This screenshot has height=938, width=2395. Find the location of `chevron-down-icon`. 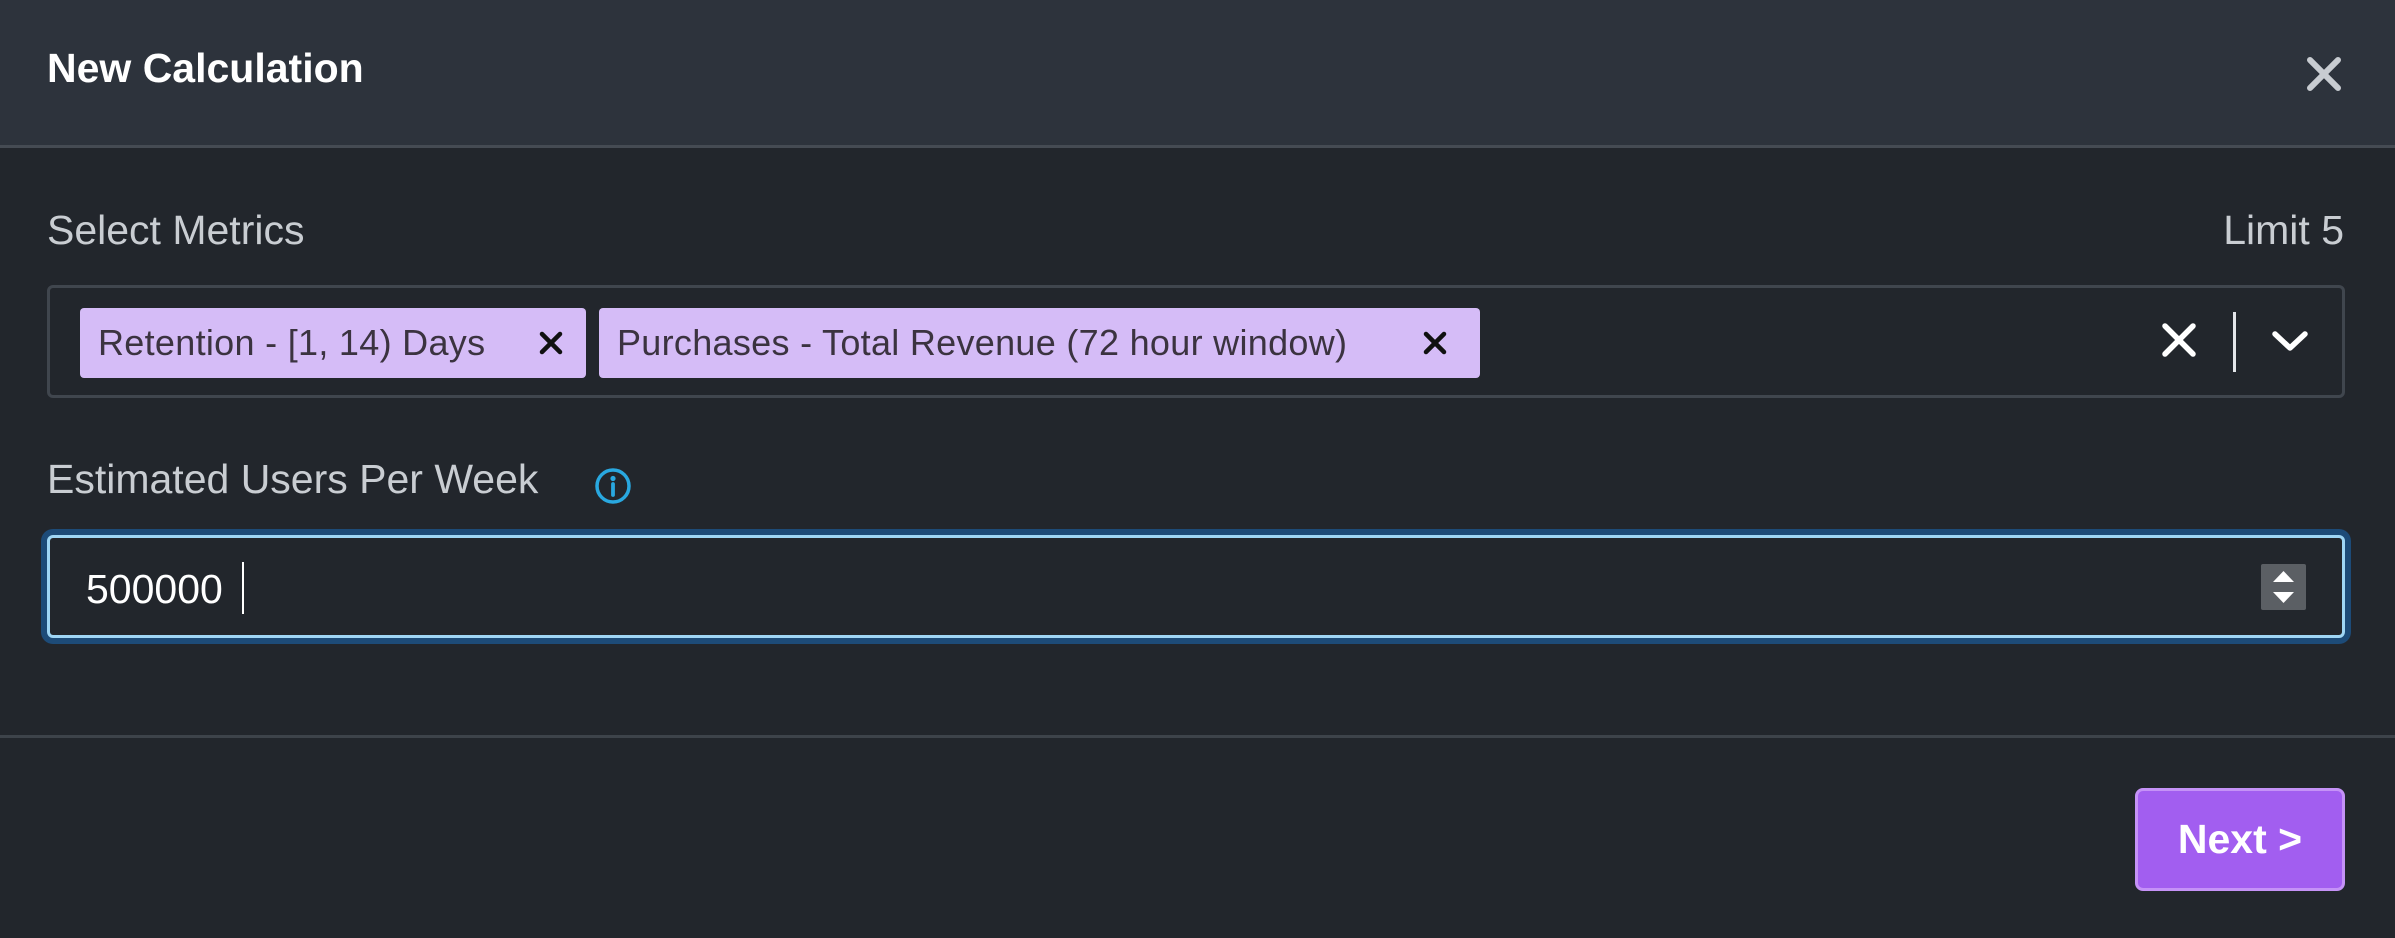

chevron-down-icon is located at coordinates (2290, 341).